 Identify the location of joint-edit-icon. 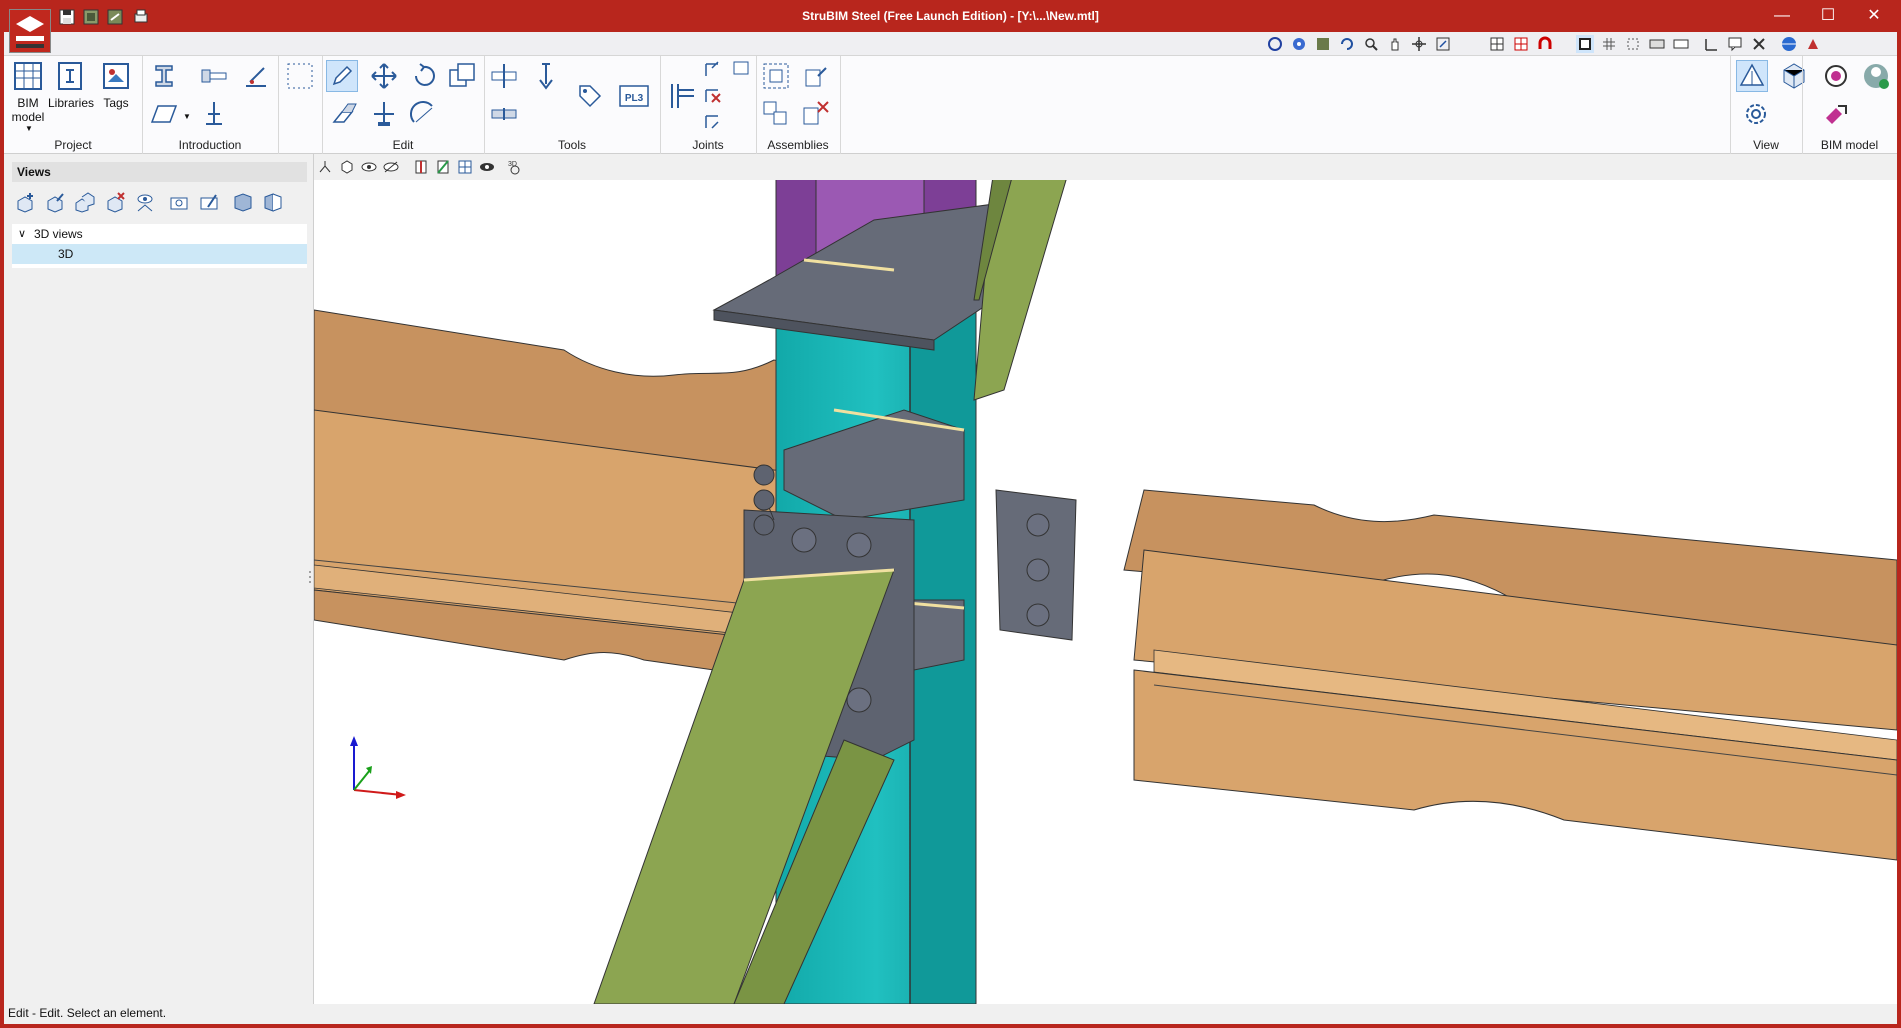
(713, 121).